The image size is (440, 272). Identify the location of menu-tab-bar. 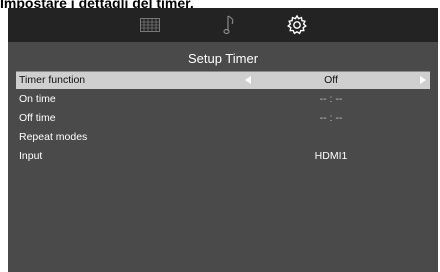
(223, 25).